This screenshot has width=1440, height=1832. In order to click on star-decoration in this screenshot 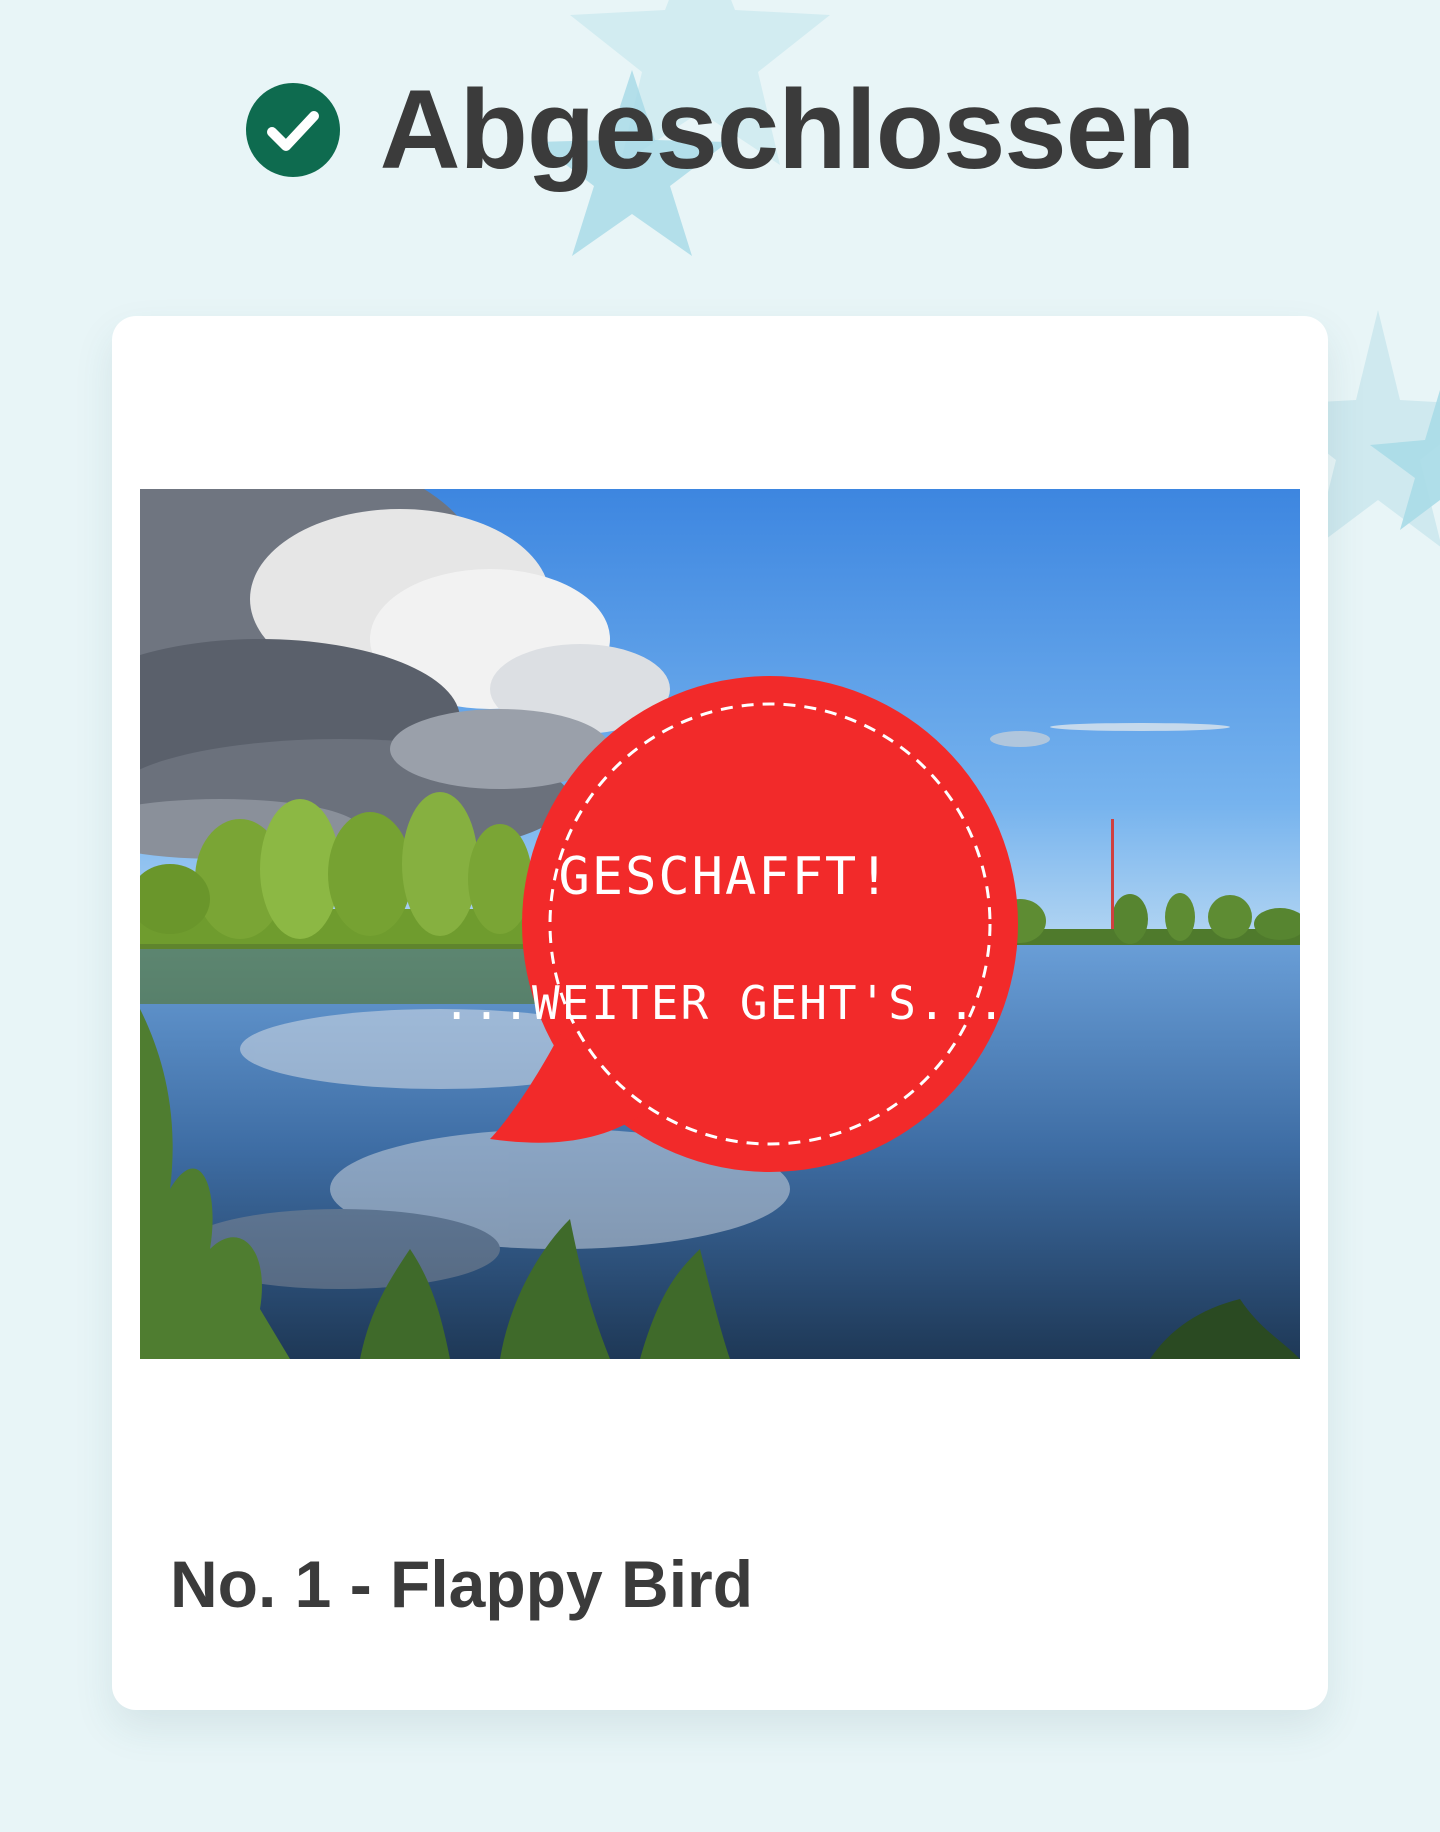, I will do `click(1405, 460)`.